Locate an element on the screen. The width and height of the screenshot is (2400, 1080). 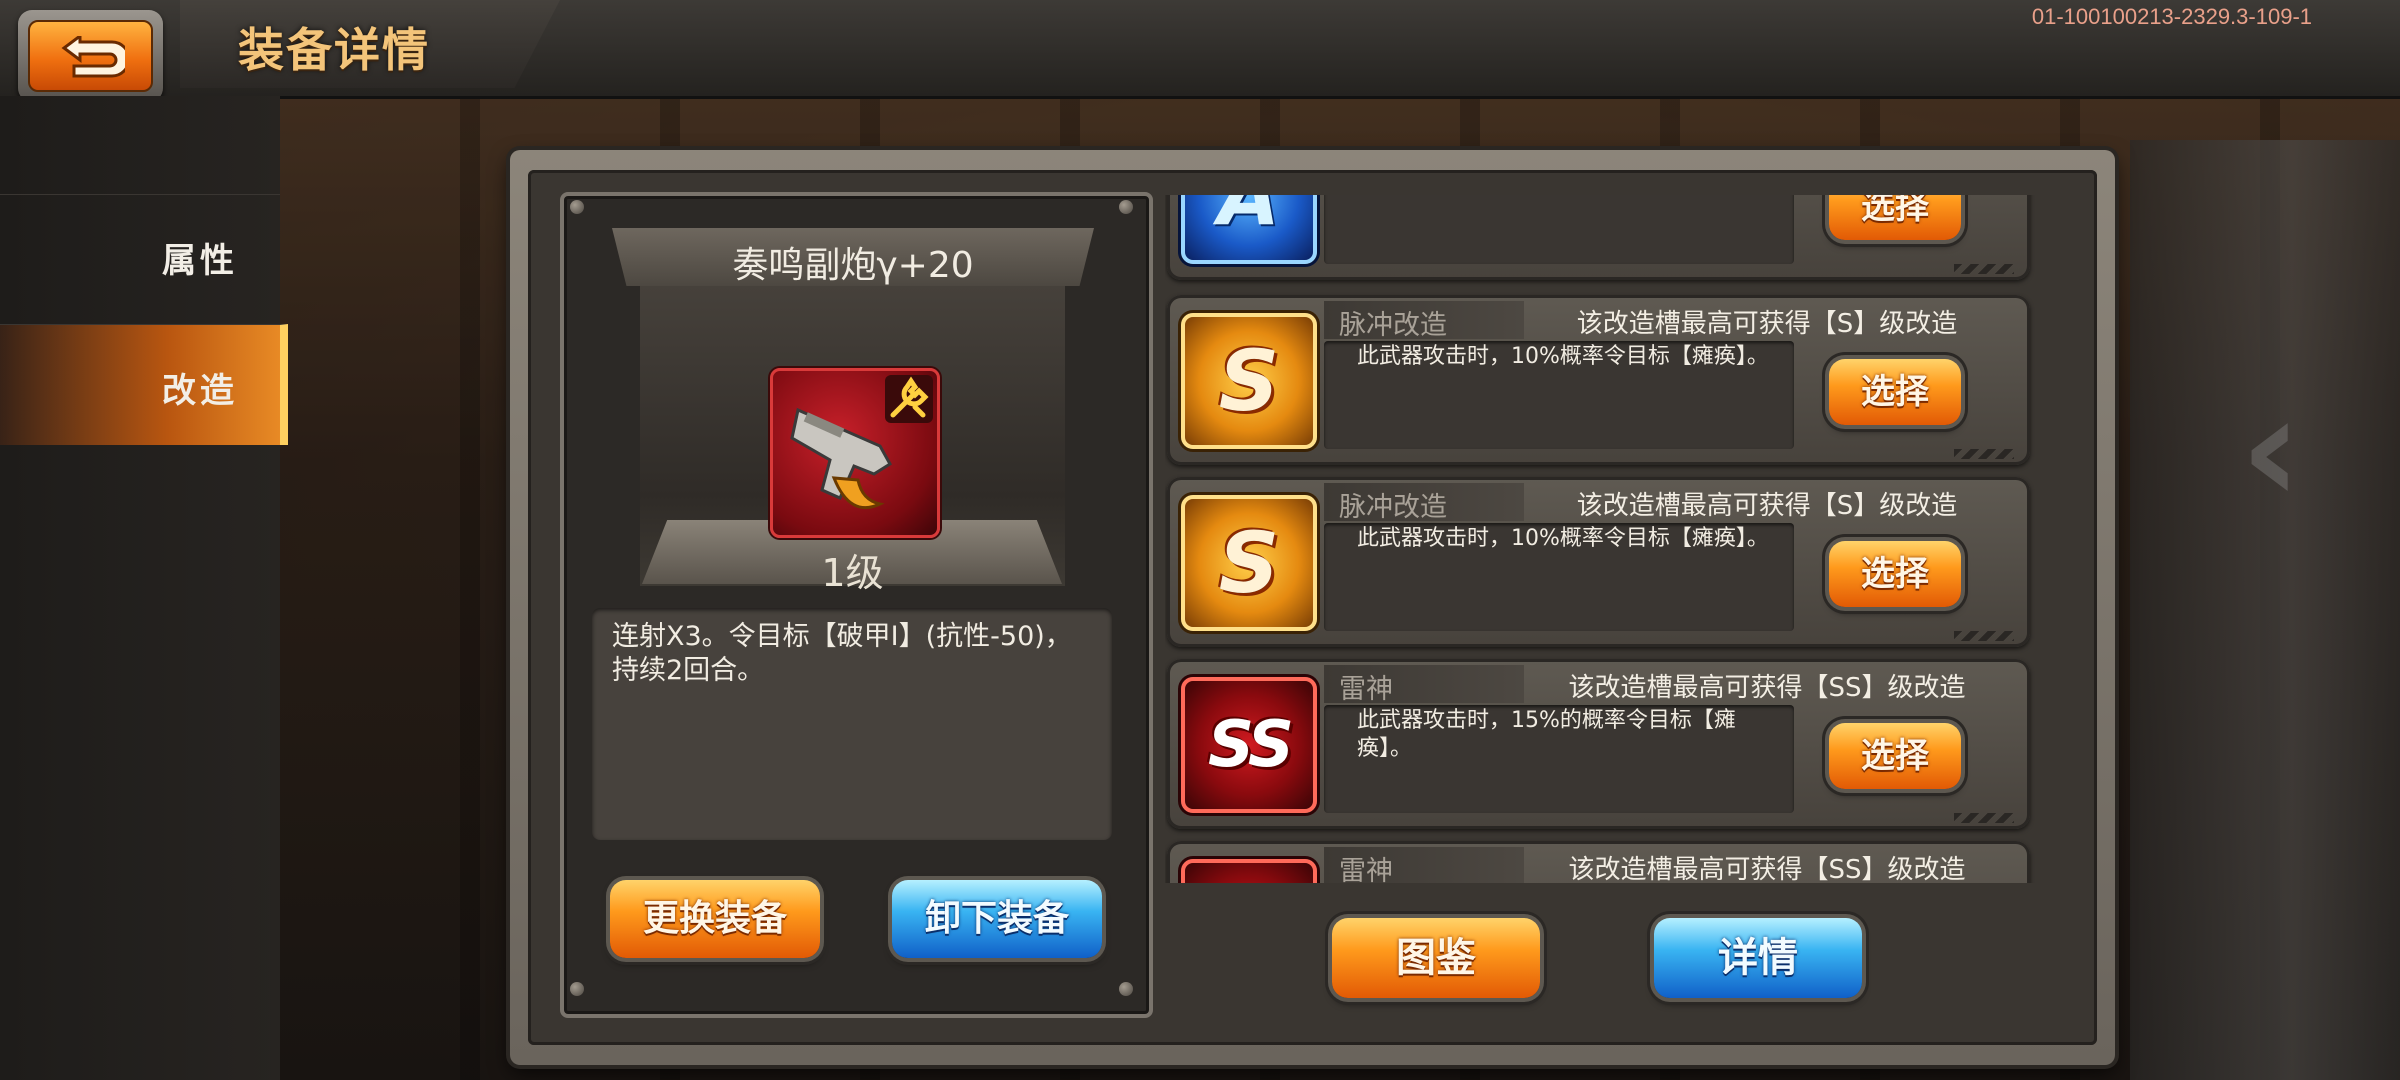
chevron-left-icon: ‹ is located at coordinates (2271, 450).